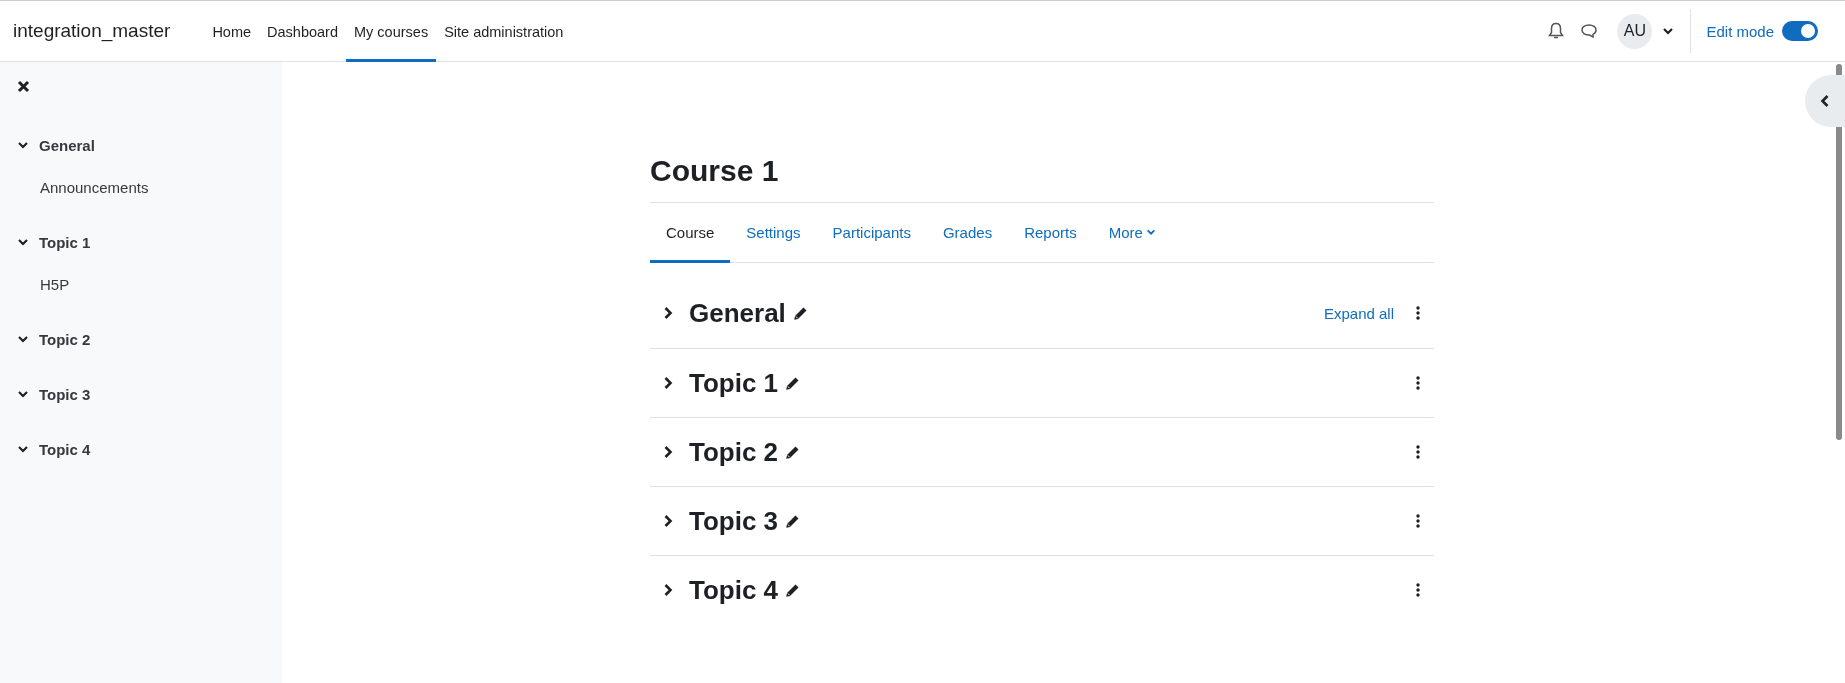 This screenshot has height=683, width=1845. Describe the element at coordinates (23, 86) in the screenshot. I see `close-icon` at that location.